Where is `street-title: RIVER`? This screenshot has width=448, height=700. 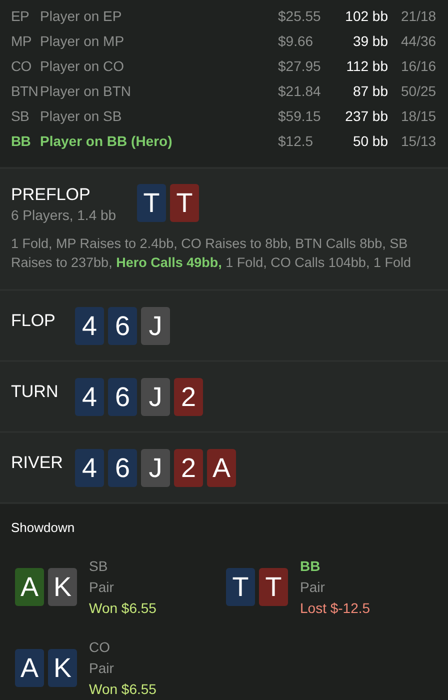
street-title: RIVER is located at coordinates (37, 463).